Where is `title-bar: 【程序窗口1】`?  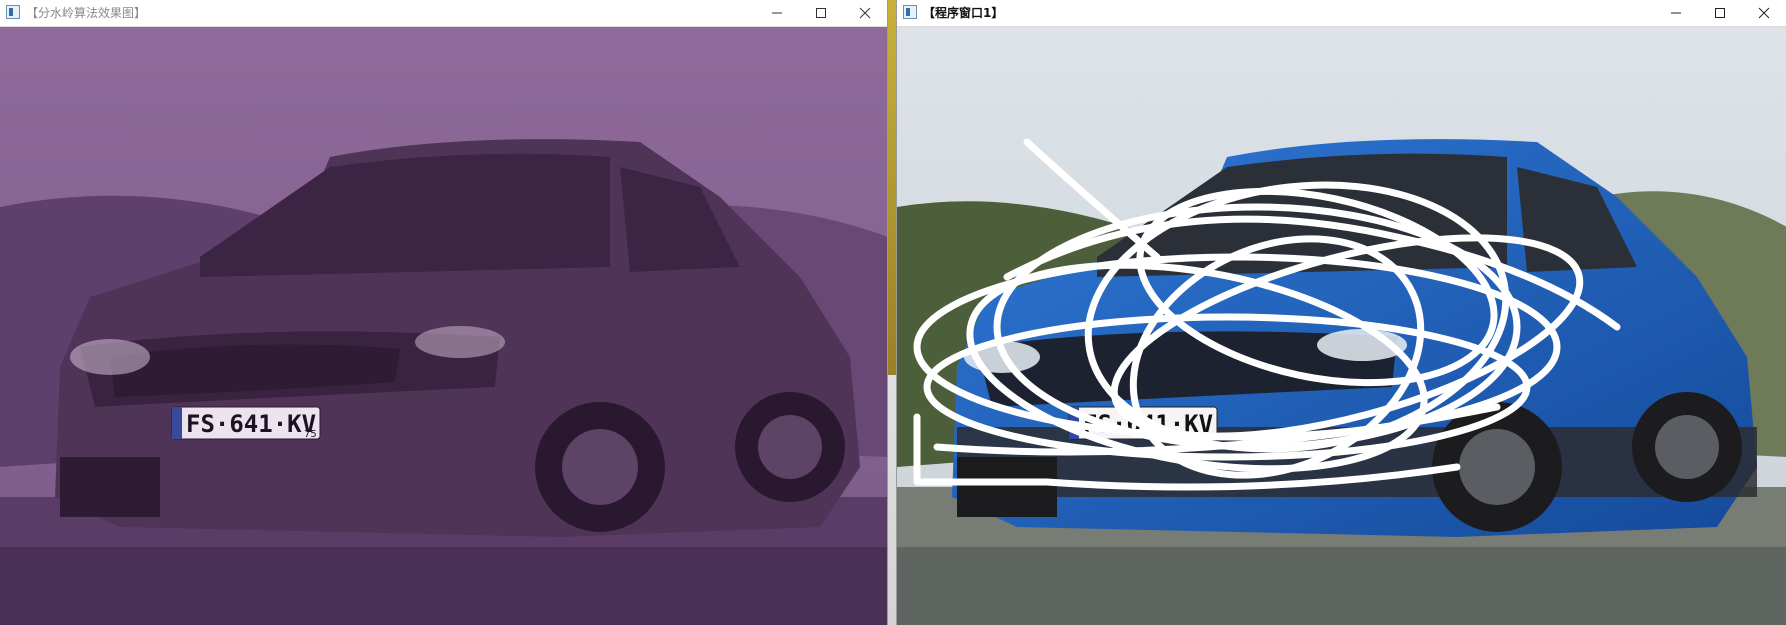
title-bar: 【程序窗口1】 is located at coordinates (1341, 13).